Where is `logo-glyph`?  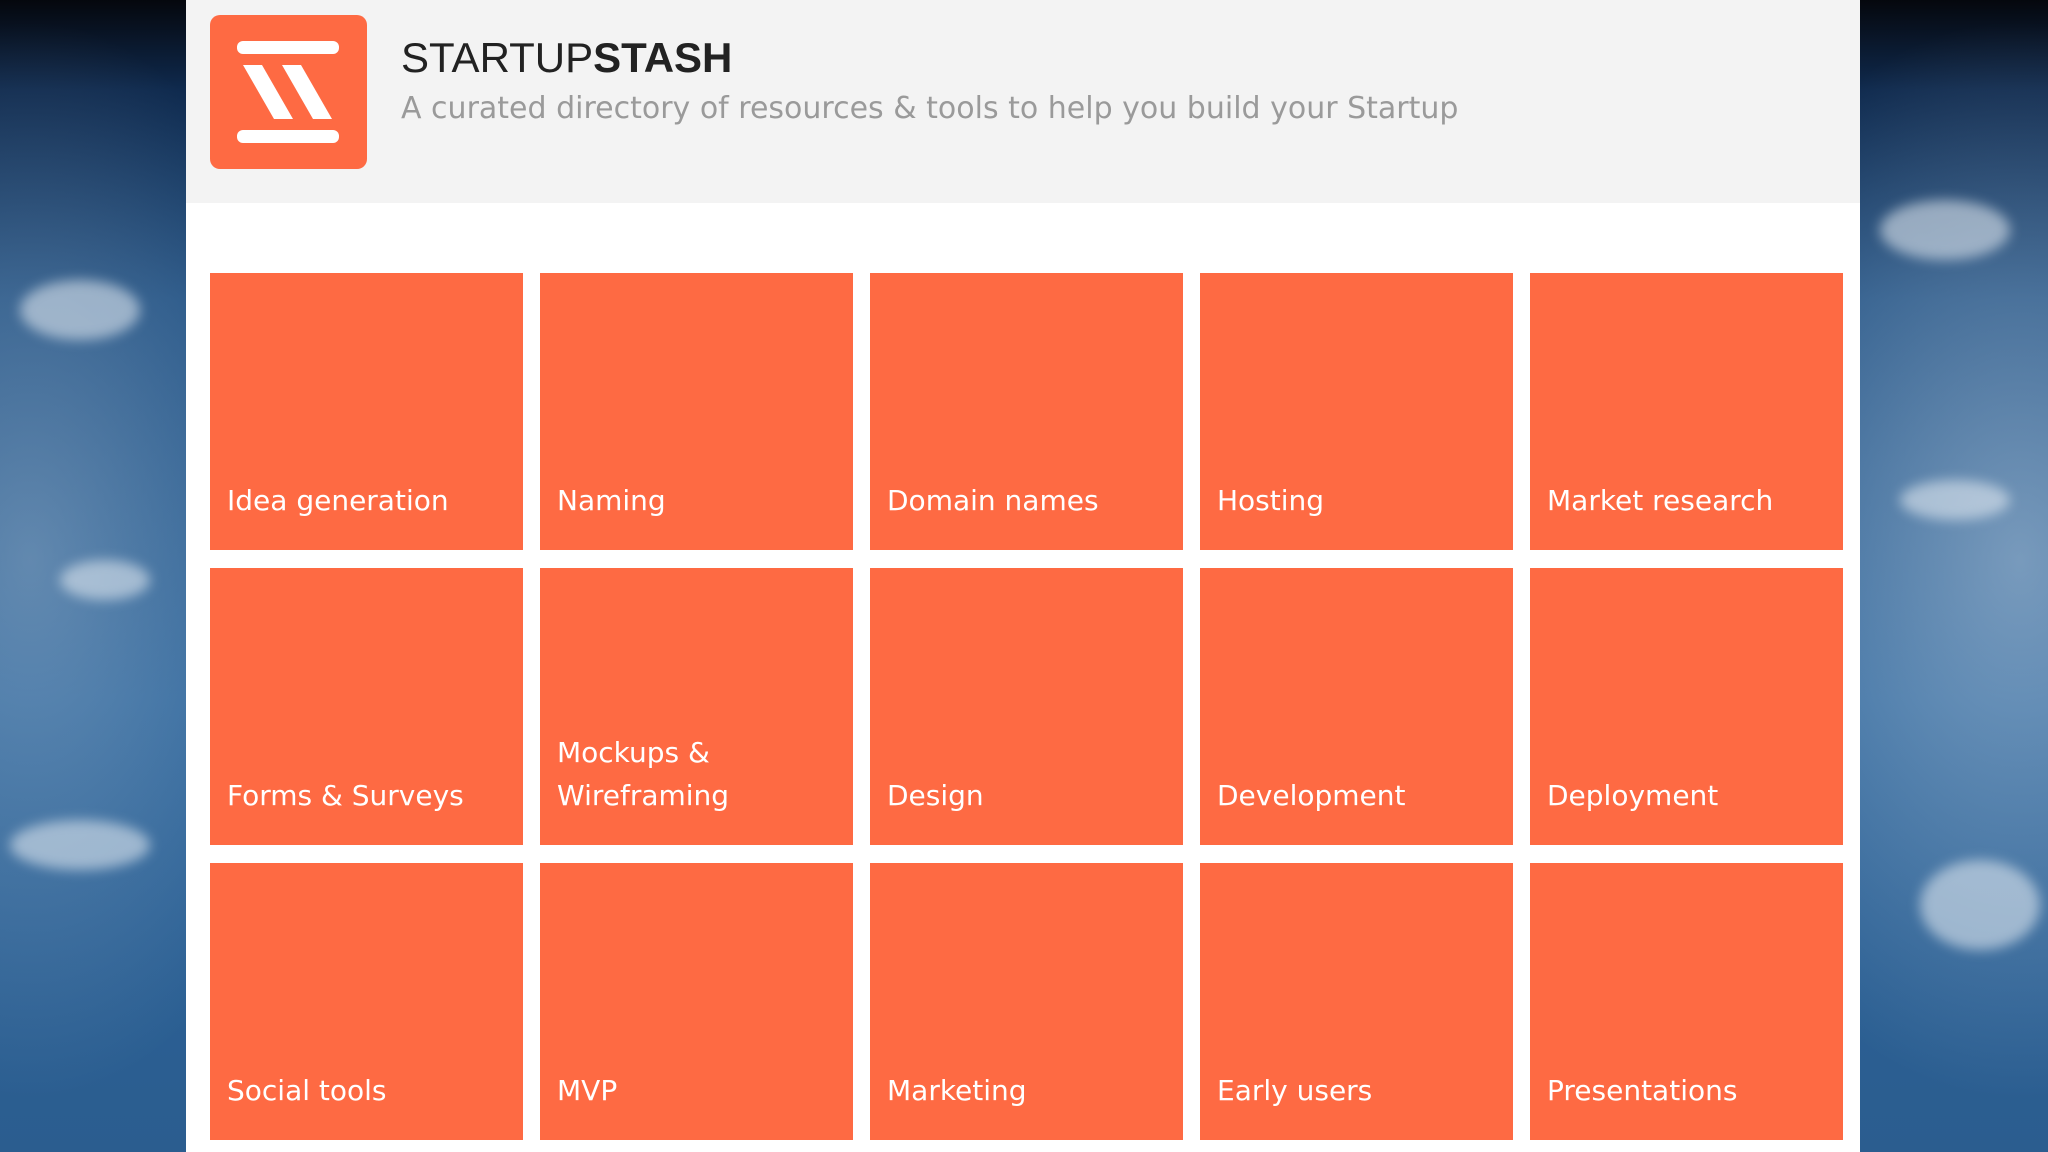 logo-glyph is located at coordinates (288, 92).